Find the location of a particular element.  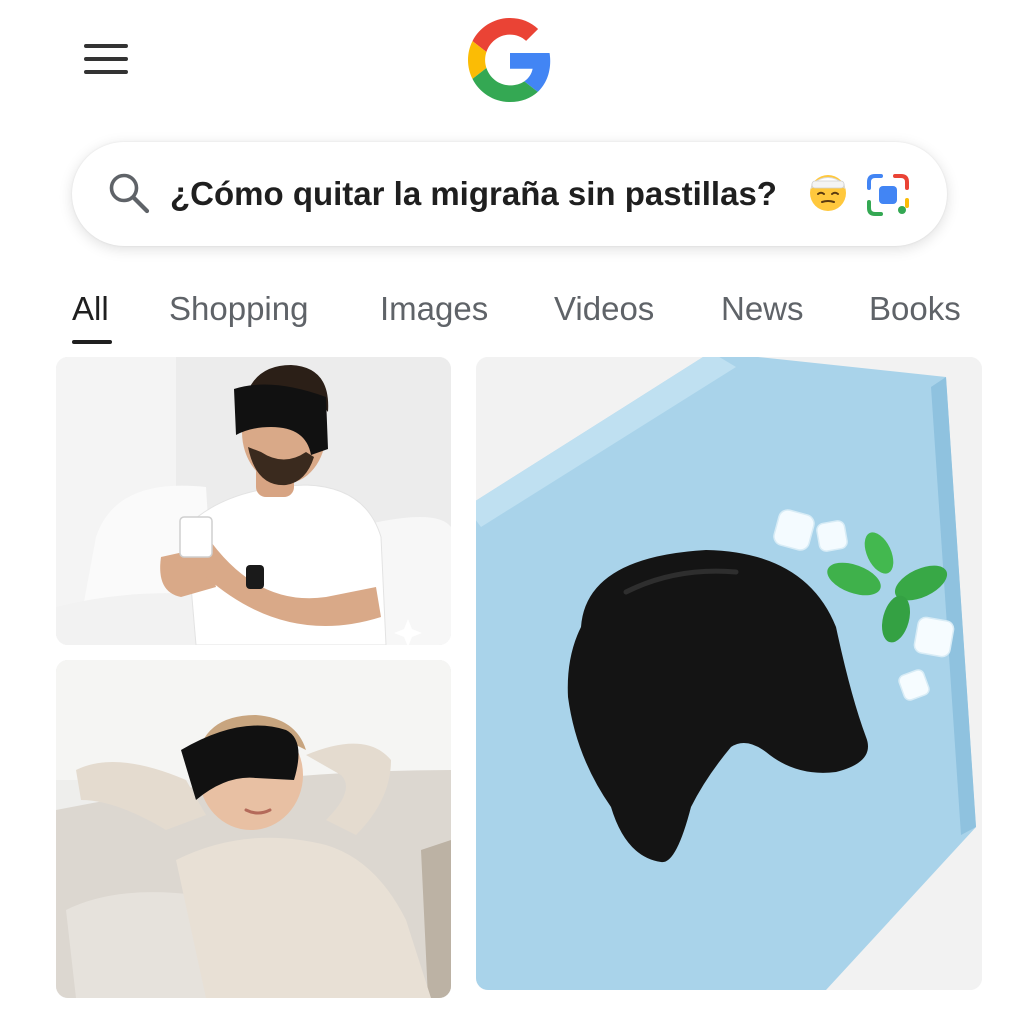

tab-images: Images is located at coordinates (434, 309).